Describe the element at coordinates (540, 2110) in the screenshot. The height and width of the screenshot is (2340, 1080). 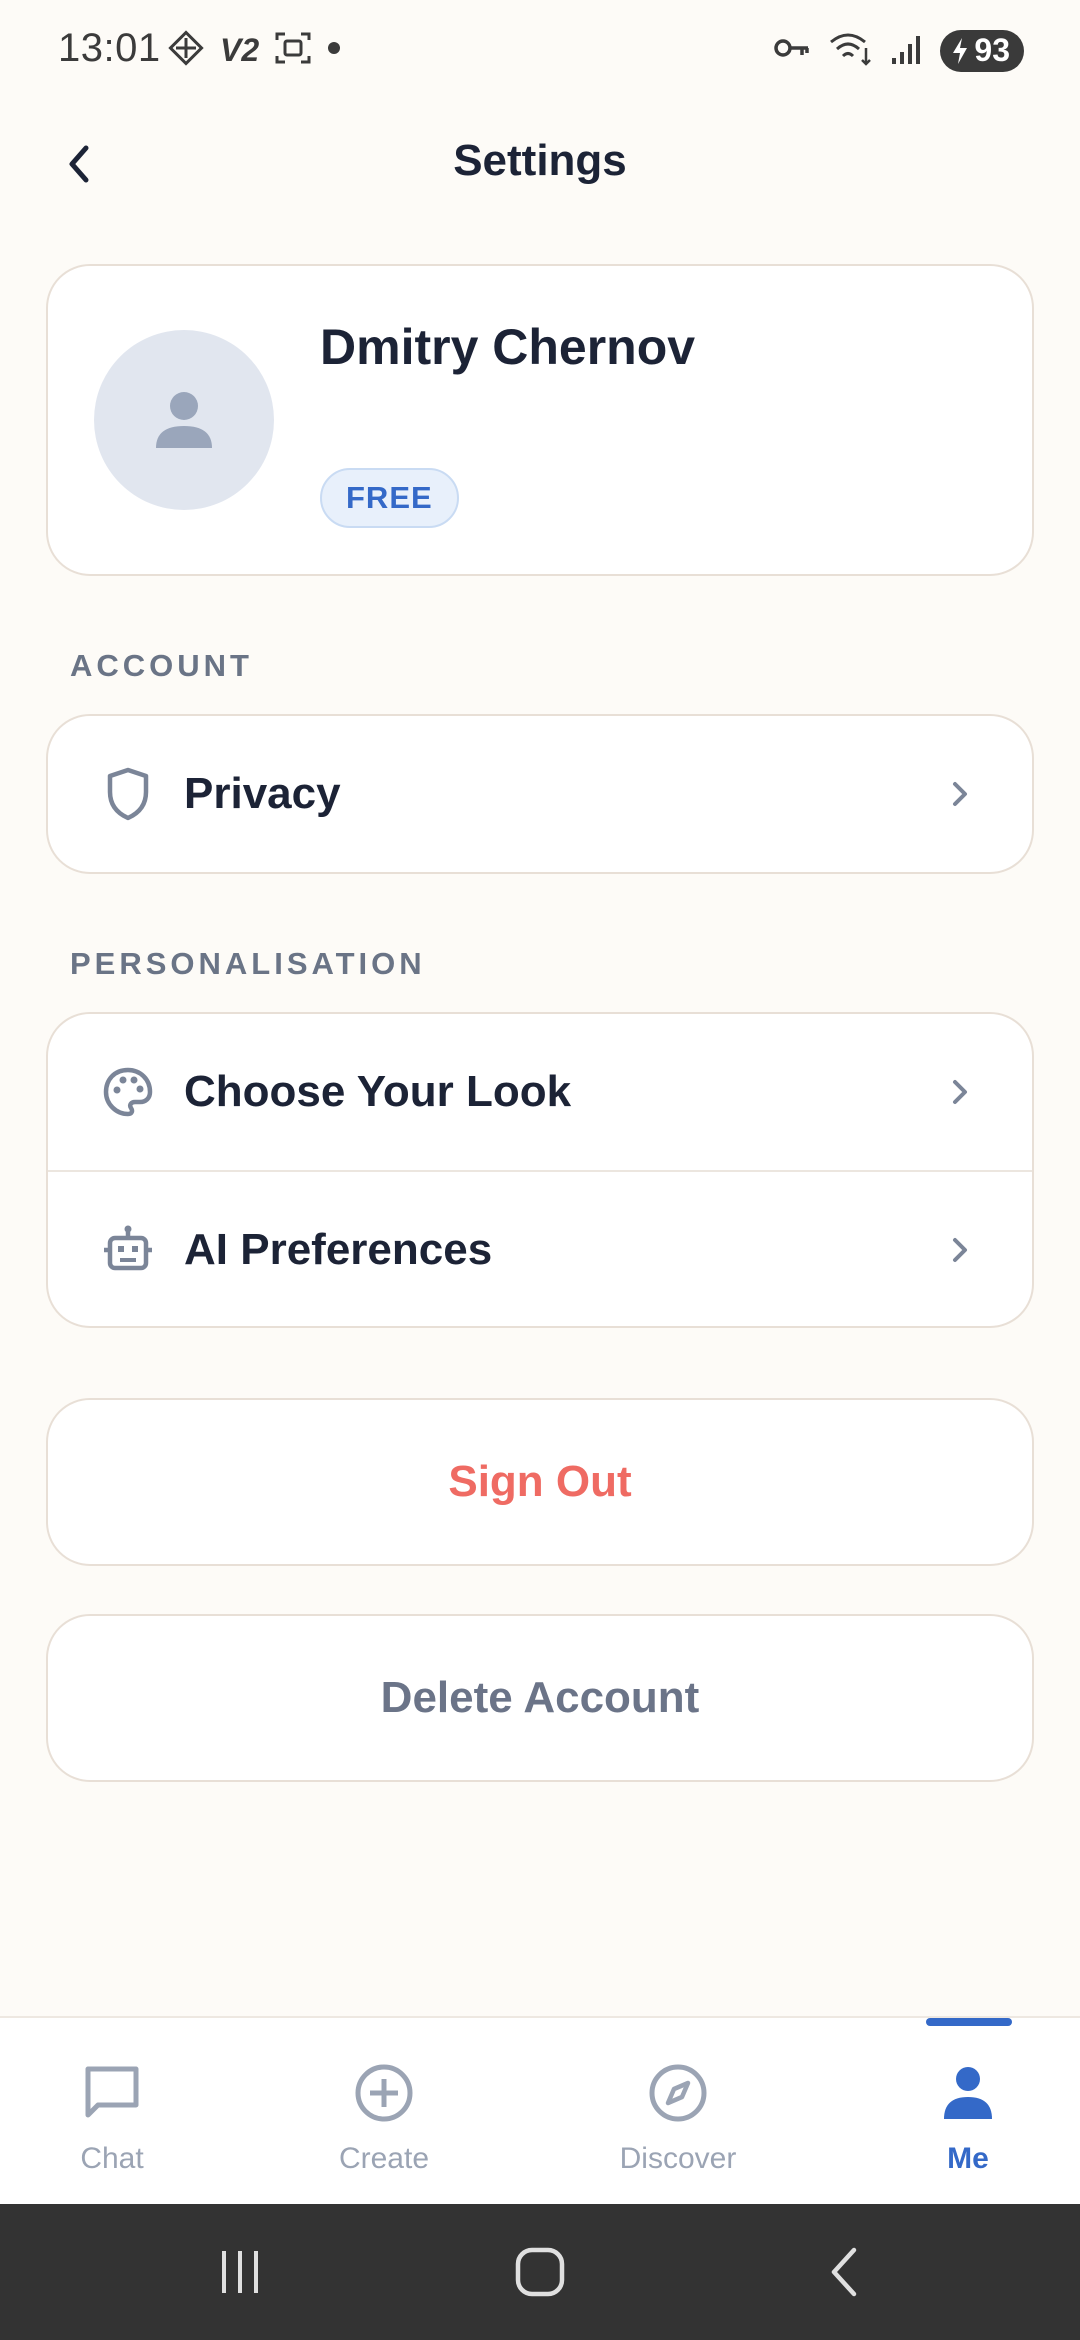
I see `bottom-nav: Chat Create Discover Me` at that location.